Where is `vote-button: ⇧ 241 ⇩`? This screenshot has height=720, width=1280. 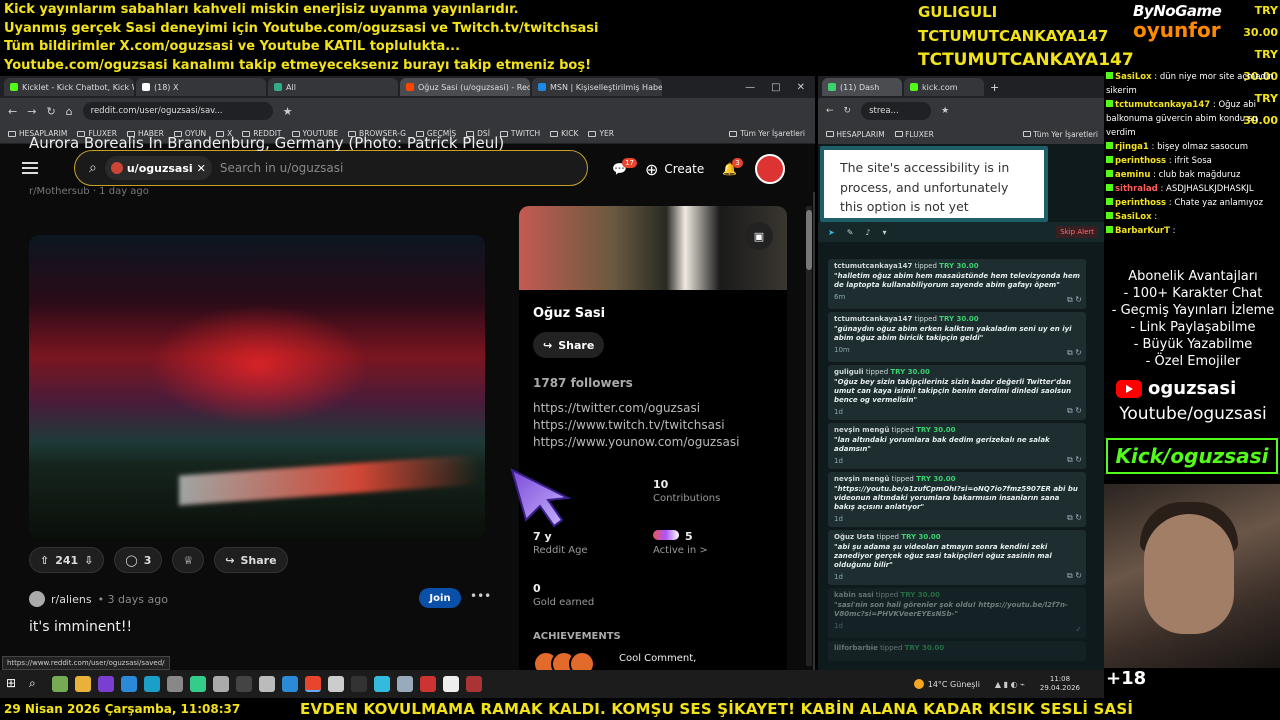
vote-button: ⇧ 241 ⇩ is located at coordinates (67, 560).